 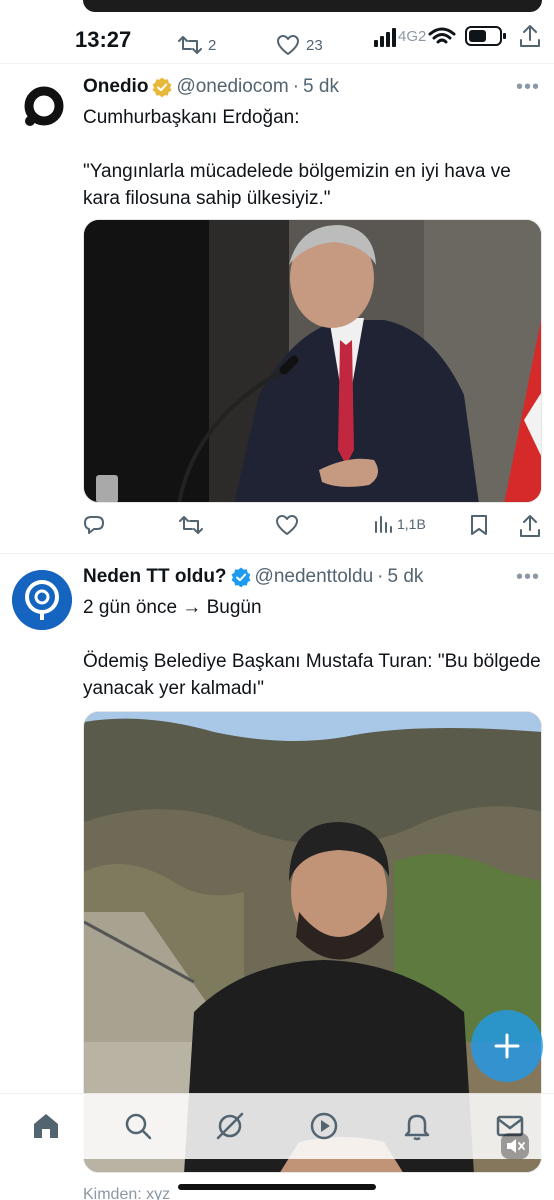 I want to click on avatar-nedenttoldu, so click(x=42, y=600).